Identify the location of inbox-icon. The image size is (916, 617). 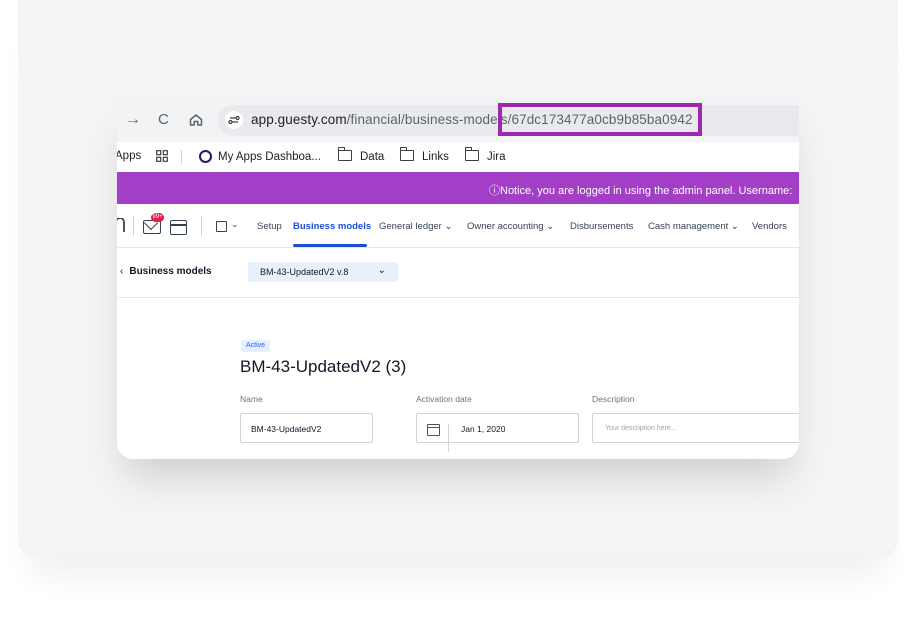
(152, 227).